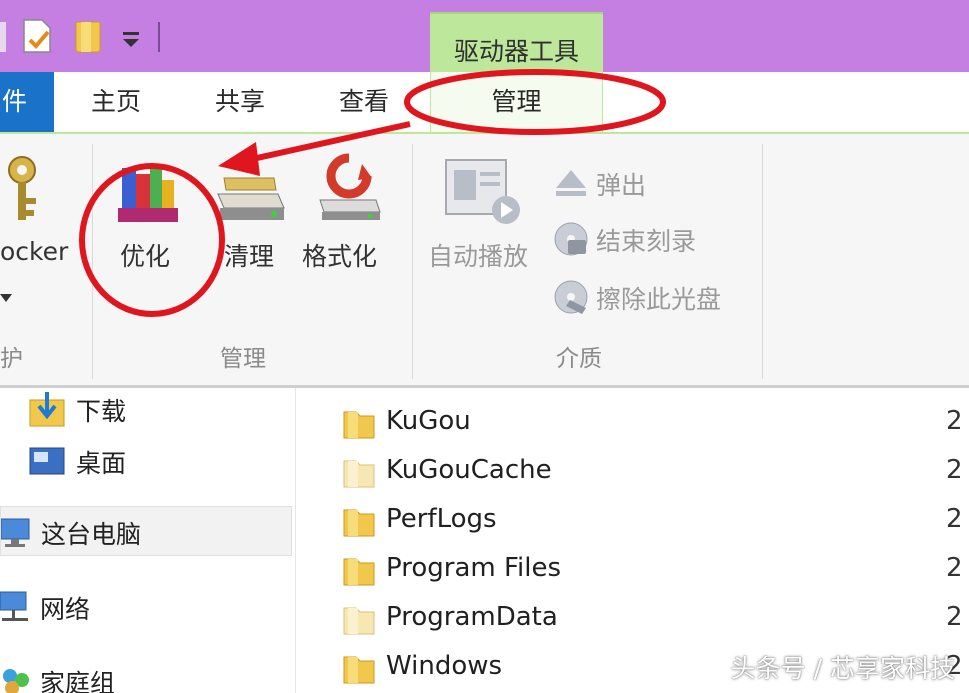  What do you see at coordinates (571, 241) in the screenshot?
I see `burn-disc-icon` at bounding box center [571, 241].